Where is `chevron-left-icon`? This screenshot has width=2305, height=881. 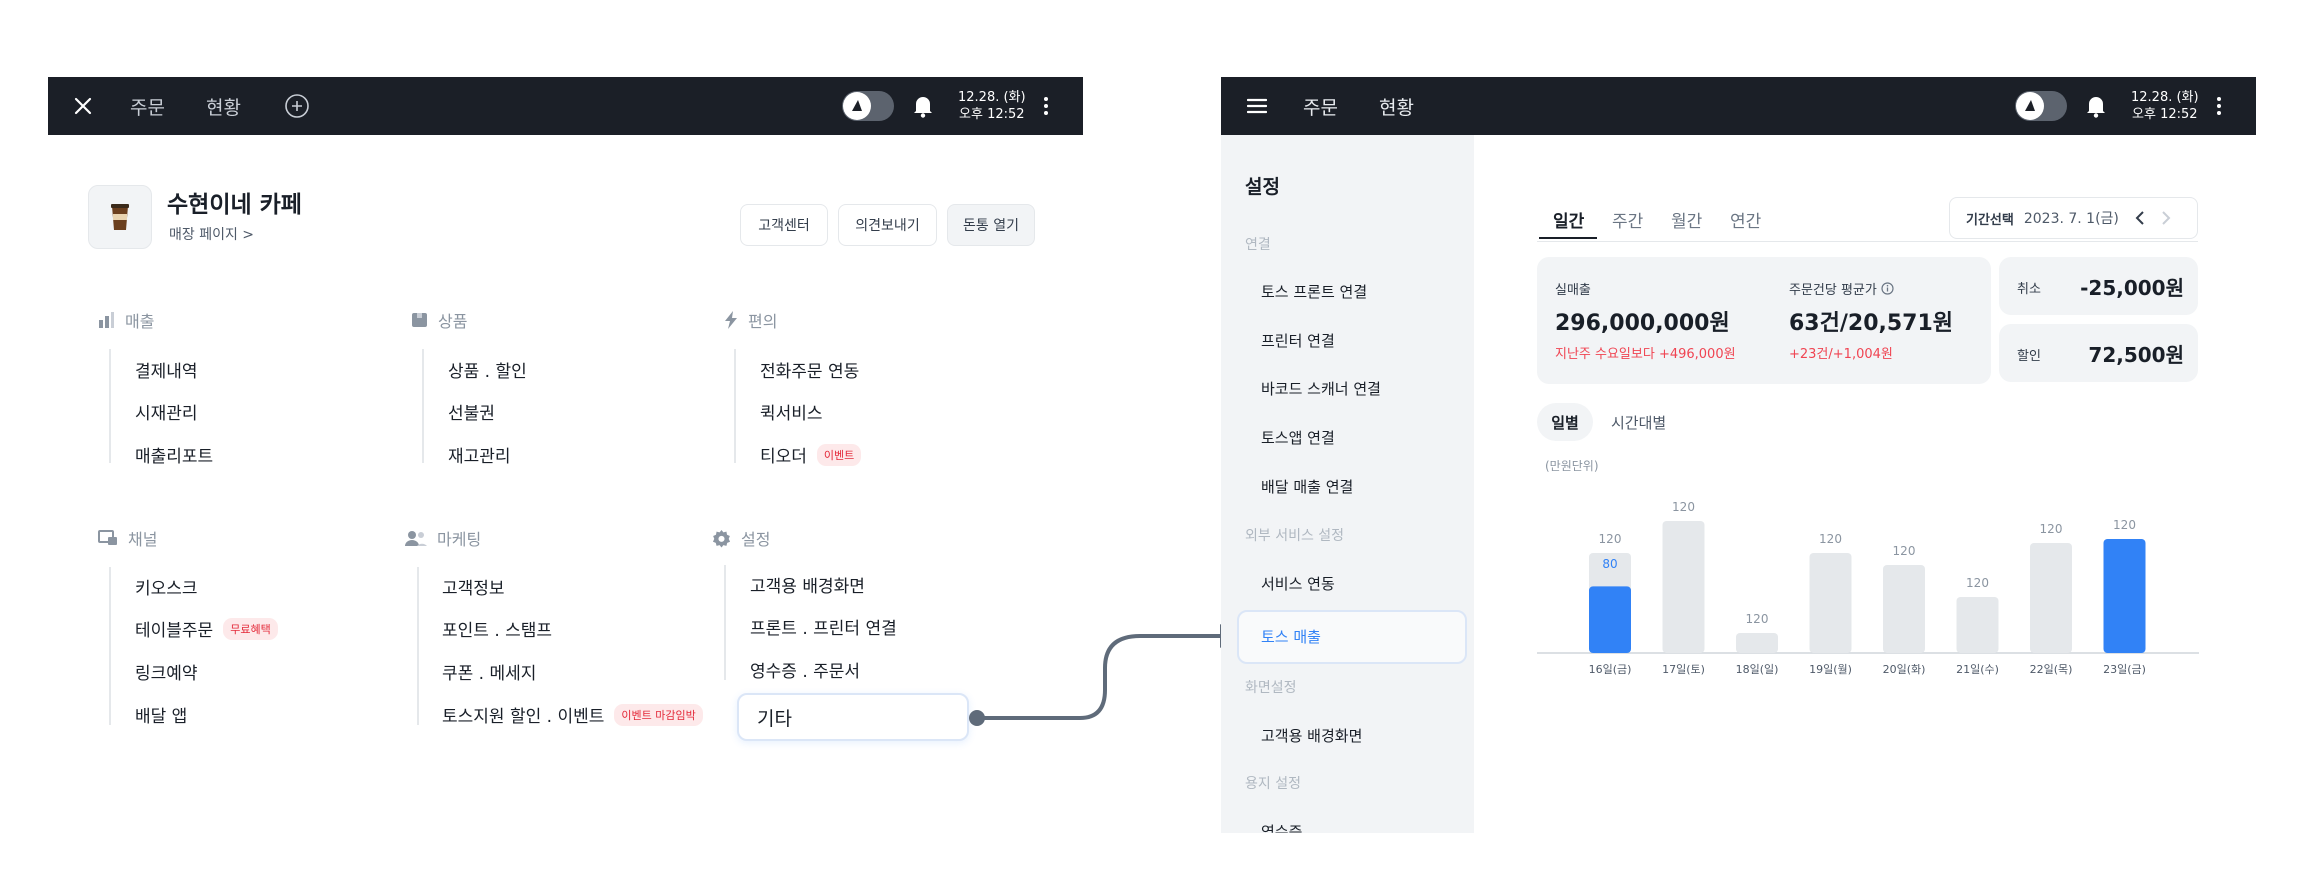 chevron-left-icon is located at coordinates (2140, 218).